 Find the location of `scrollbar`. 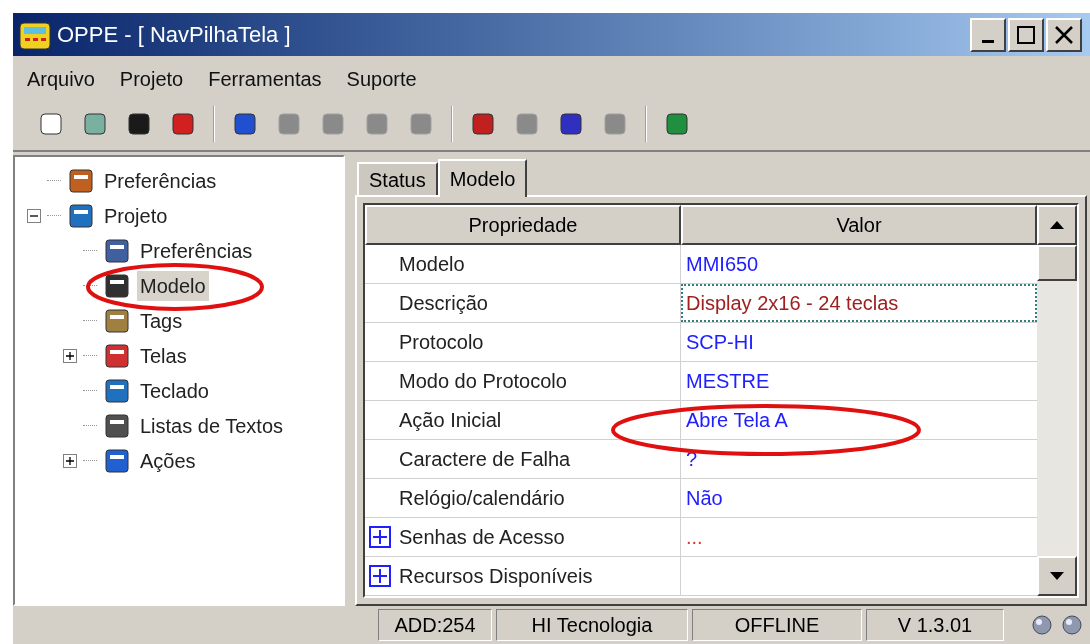

scrollbar is located at coordinates (1057, 400).